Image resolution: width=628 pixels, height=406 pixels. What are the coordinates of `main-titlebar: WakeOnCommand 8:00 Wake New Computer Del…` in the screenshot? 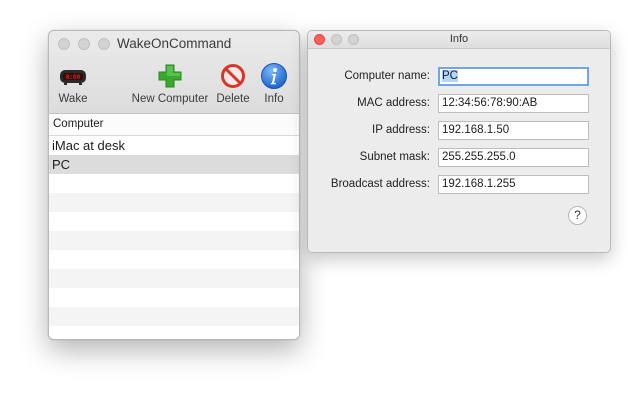 It's located at (174, 72).